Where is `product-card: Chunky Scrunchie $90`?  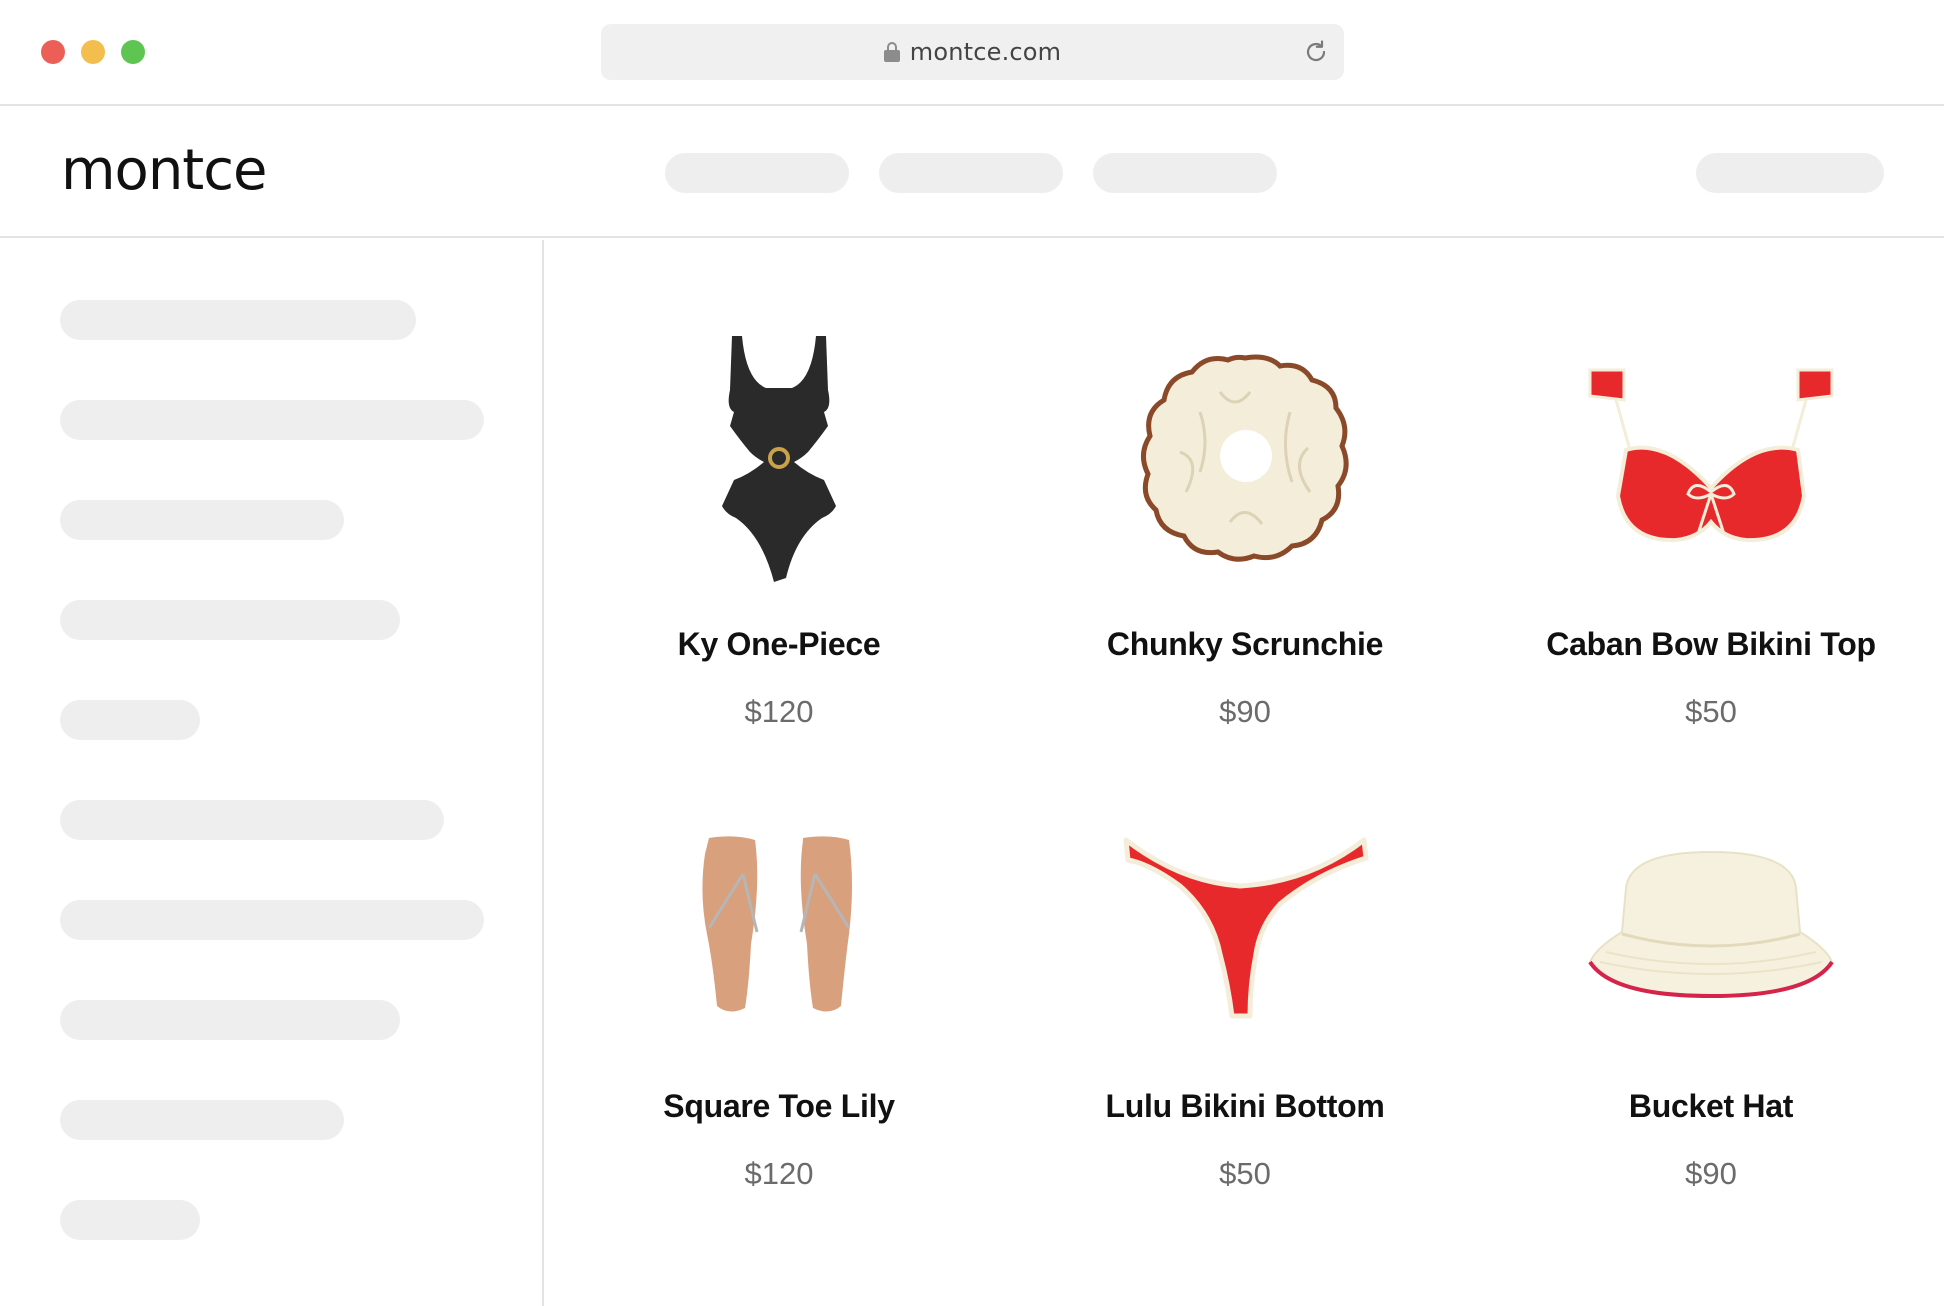
product-card: Chunky Scrunchie $90 is located at coordinates (1245, 540).